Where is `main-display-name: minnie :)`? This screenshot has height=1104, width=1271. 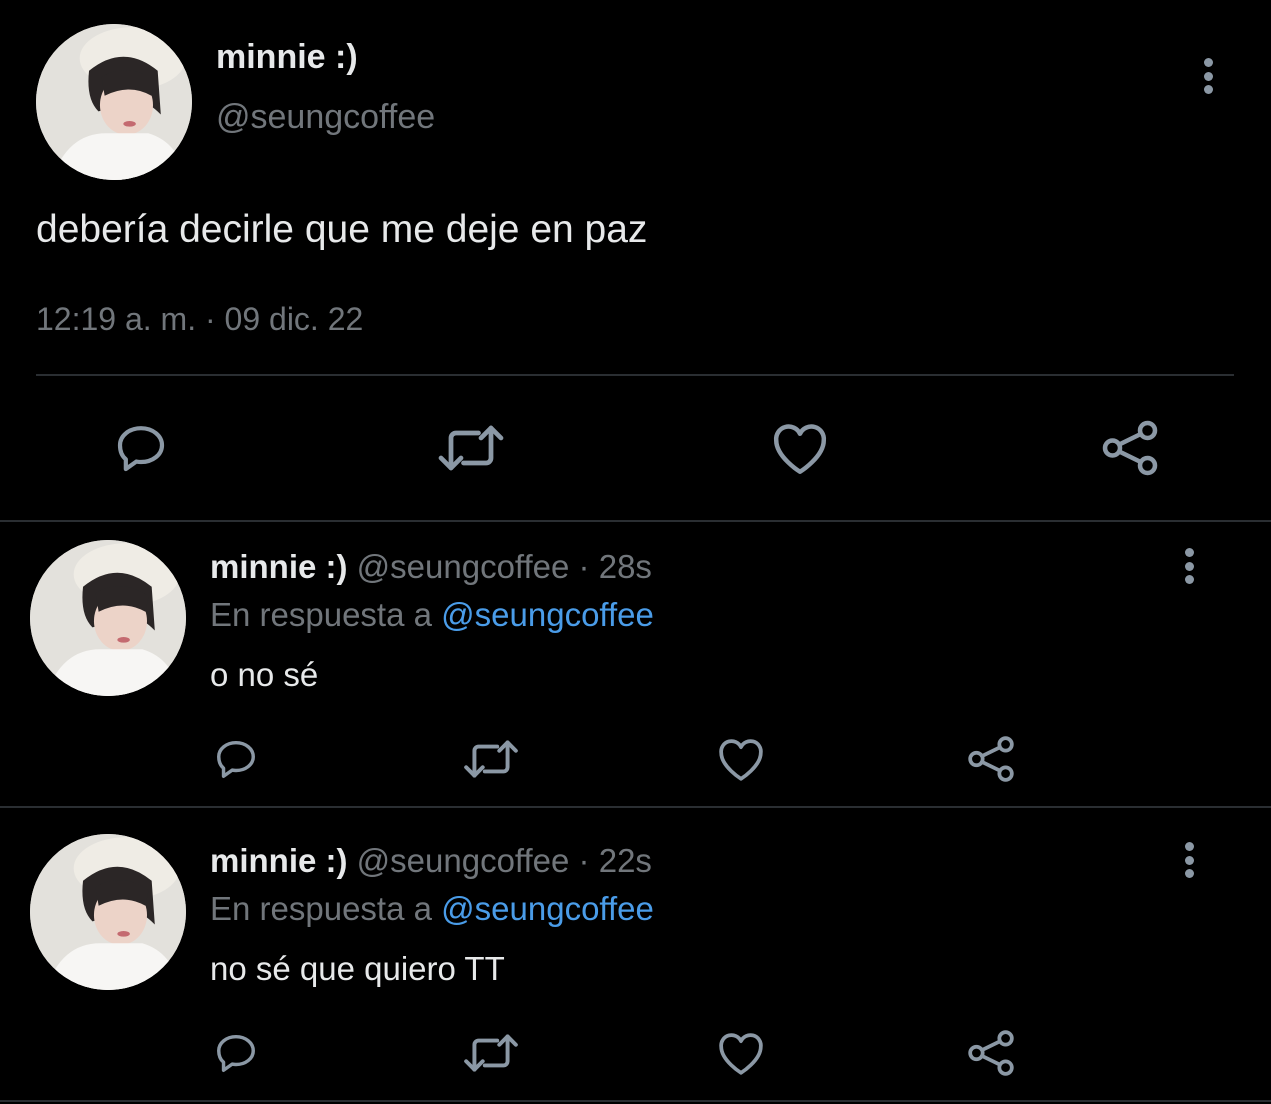
main-display-name: minnie :) is located at coordinates (287, 57).